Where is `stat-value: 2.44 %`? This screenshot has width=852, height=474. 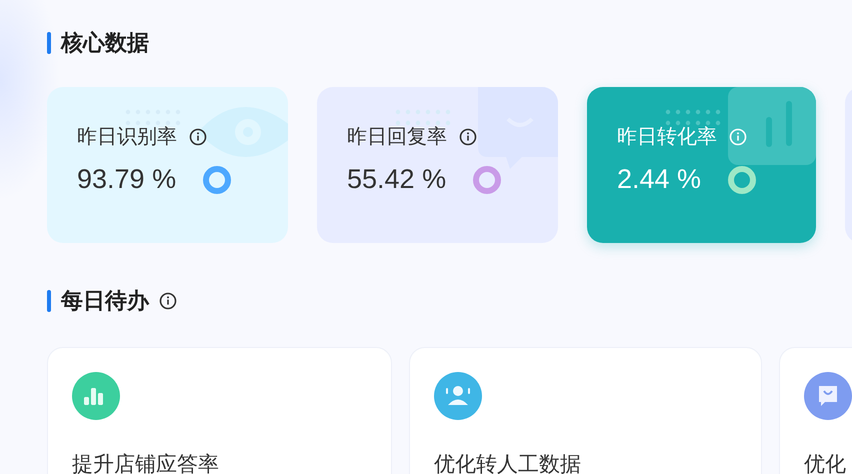
stat-value: 2.44 % is located at coordinates (659, 179).